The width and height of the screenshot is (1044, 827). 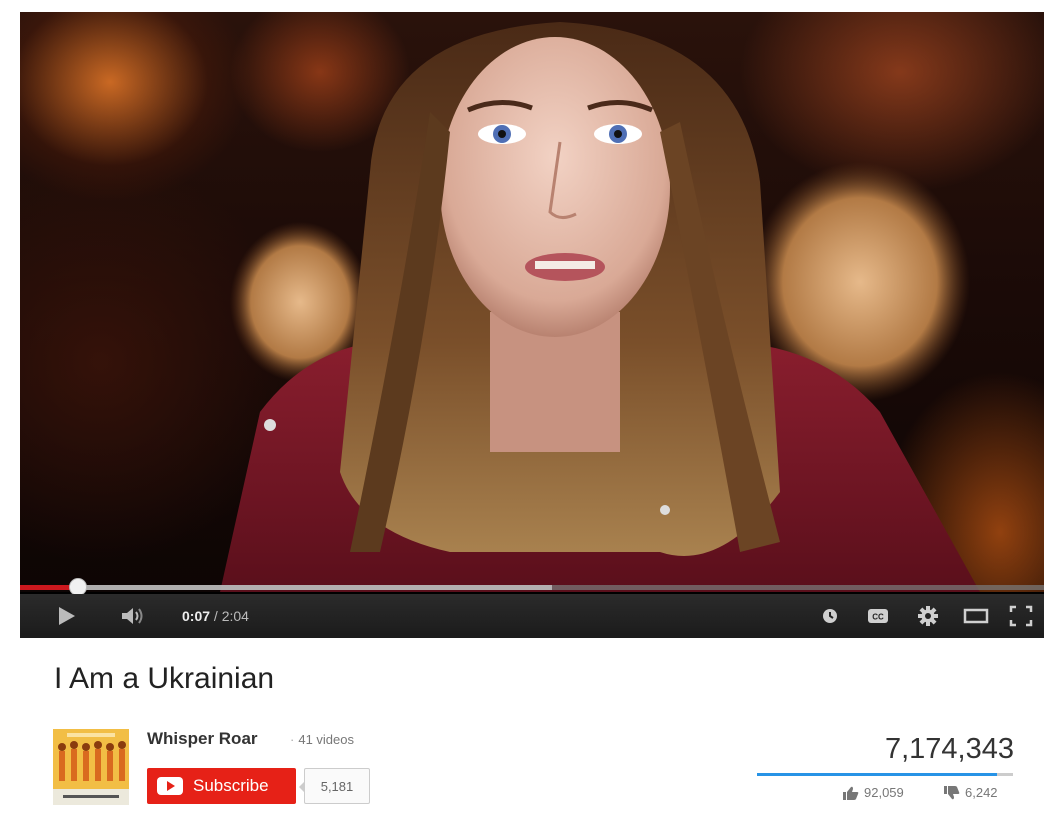 I want to click on play-icon, so click(x=67, y=616).